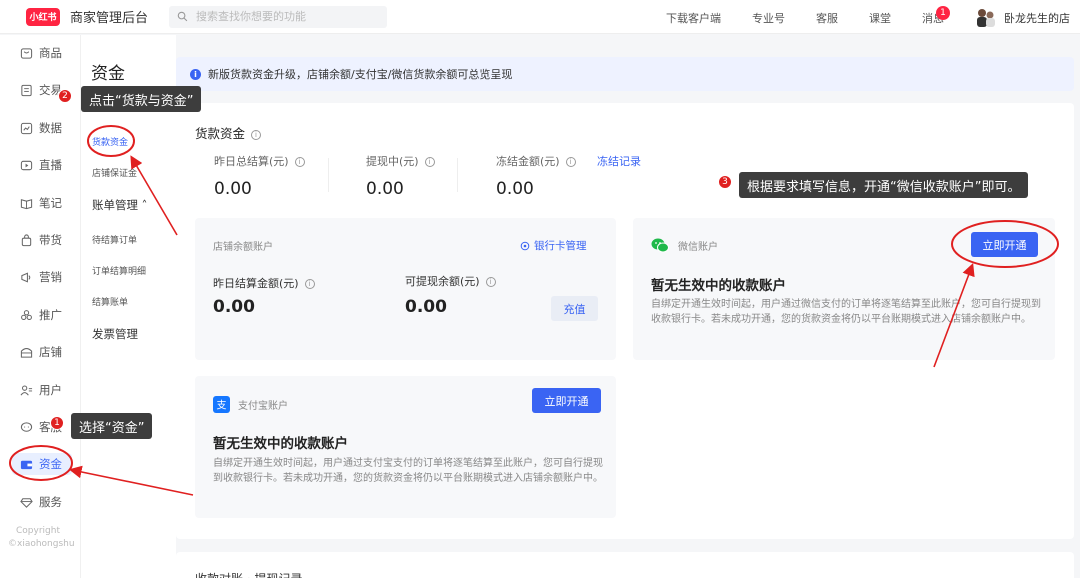  Describe the element at coordinates (26, 165) in the screenshot. I see `live-icon` at that location.